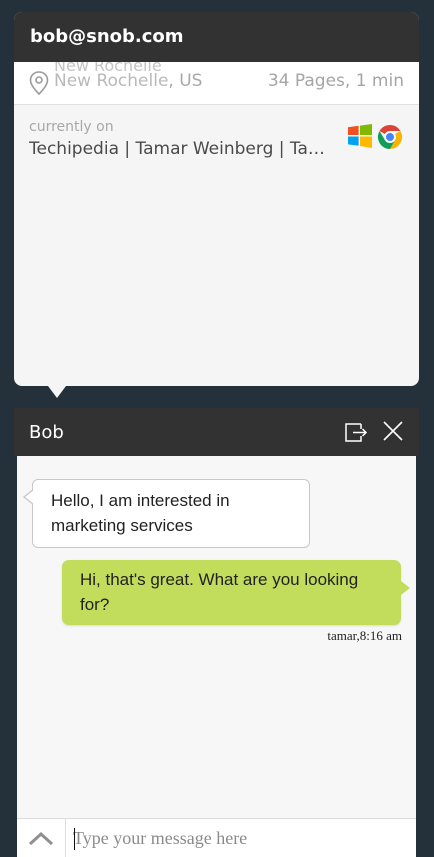  I want to click on text-cursor, so click(74, 839).